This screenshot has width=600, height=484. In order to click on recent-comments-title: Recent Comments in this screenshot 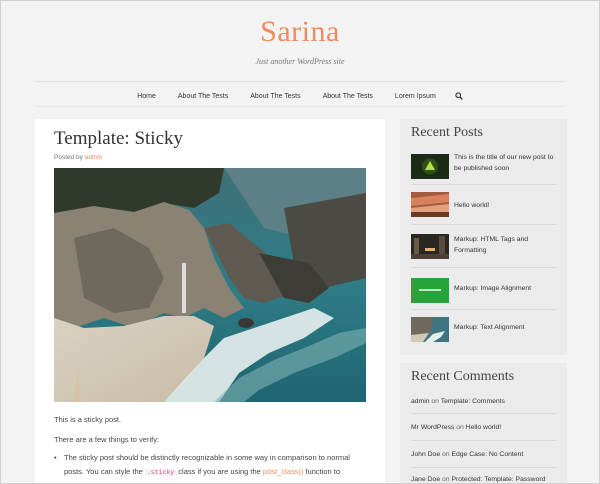, I will do `click(463, 376)`.